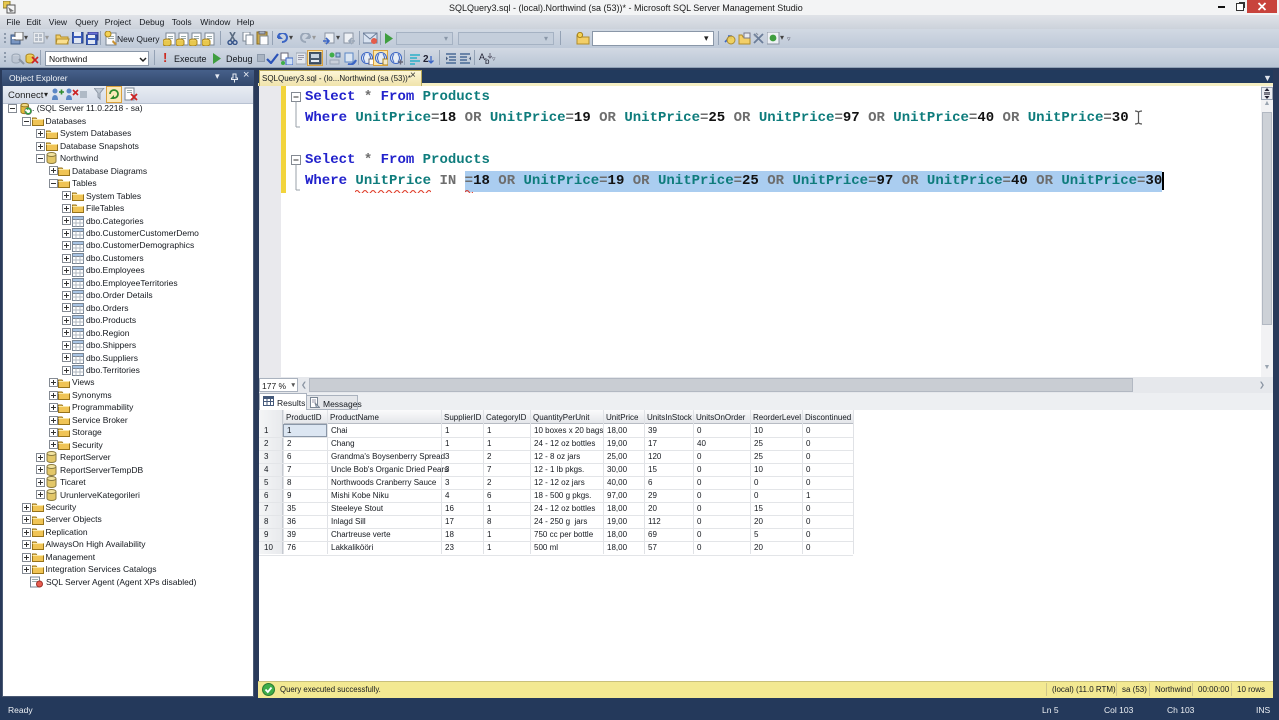  I want to click on svg-text: b, so click(487, 61).